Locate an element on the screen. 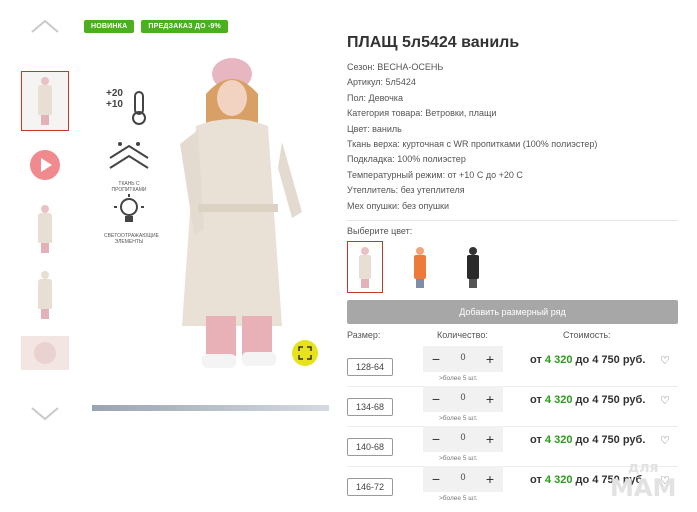  attr-color: Цвет: ваниль is located at coordinates (374, 128).